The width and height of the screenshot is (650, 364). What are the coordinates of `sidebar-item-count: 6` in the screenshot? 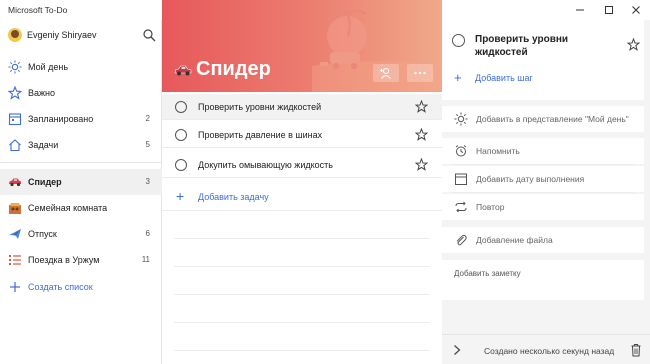 It's located at (147, 233).